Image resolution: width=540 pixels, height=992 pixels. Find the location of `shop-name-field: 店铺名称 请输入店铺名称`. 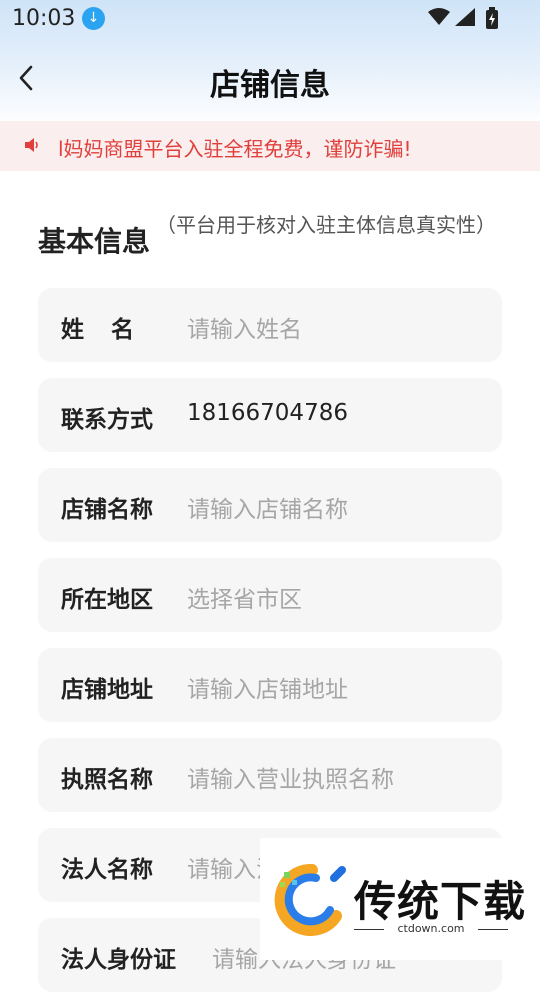

shop-name-field: 店铺名称 请输入店铺名称 is located at coordinates (270, 505).